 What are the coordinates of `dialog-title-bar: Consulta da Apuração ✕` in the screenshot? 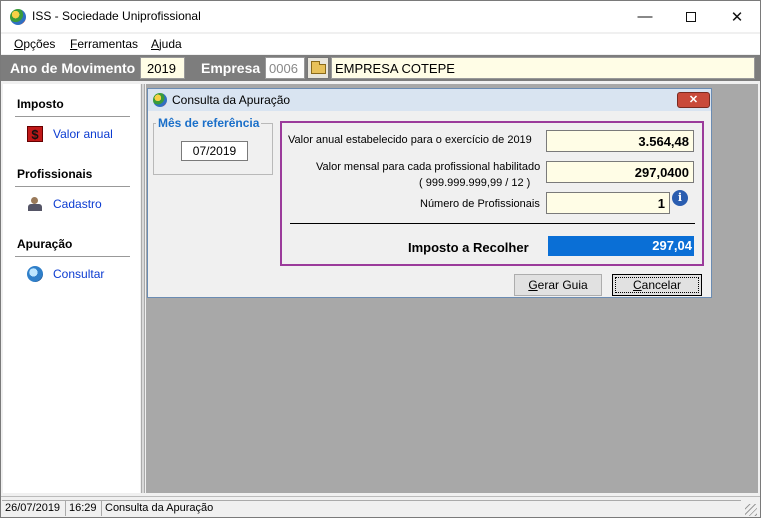 It's located at (429, 100).